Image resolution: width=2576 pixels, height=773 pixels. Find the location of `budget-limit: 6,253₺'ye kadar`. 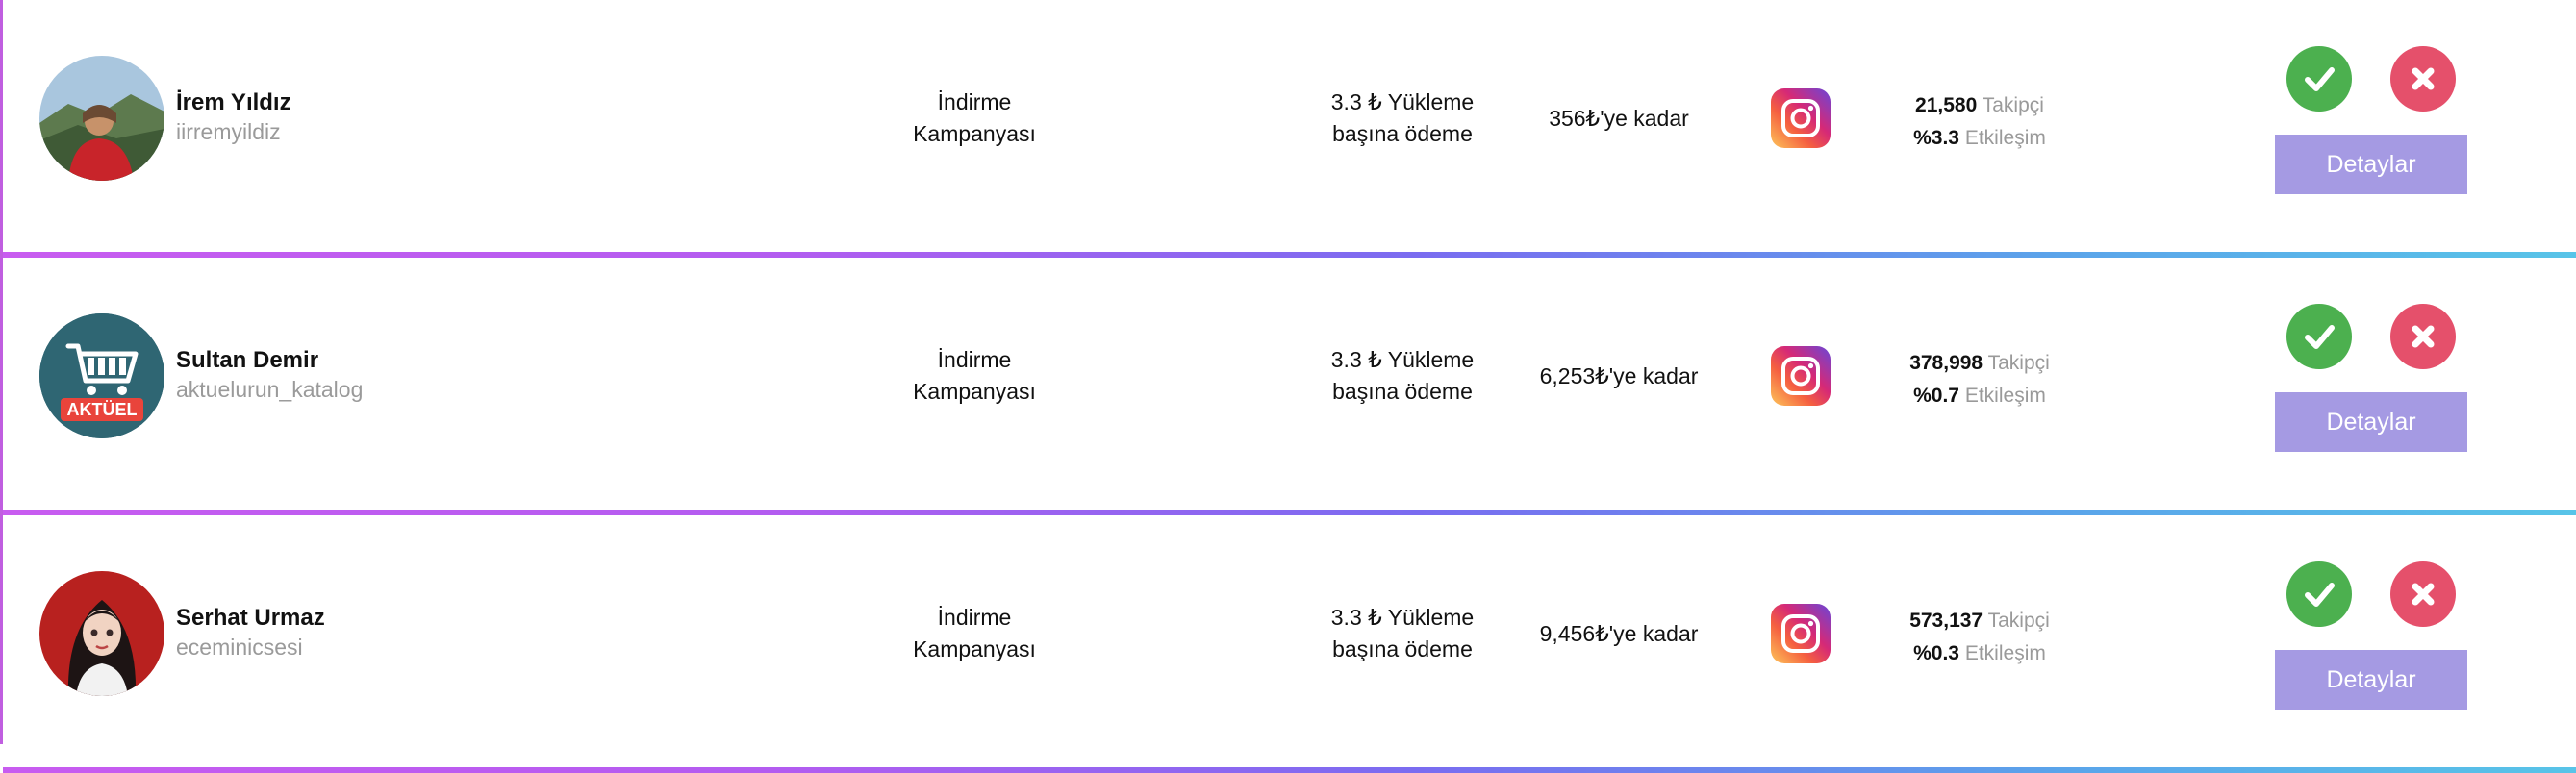

budget-limit: 6,253₺'ye kadar is located at coordinates (1619, 376).